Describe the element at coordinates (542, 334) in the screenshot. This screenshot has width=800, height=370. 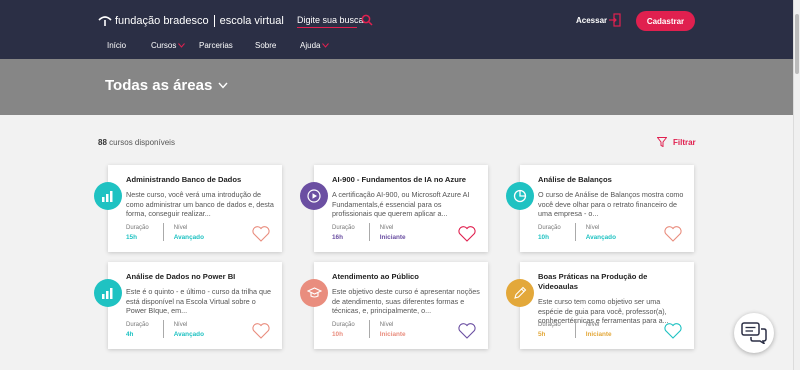
I see `course-duration: 5h` at that location.